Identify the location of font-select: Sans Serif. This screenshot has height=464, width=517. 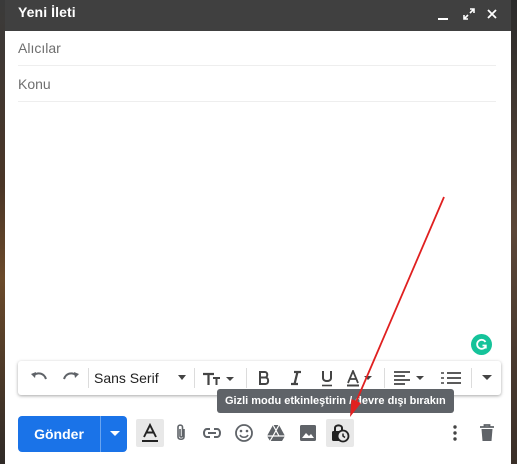
(142, 378).